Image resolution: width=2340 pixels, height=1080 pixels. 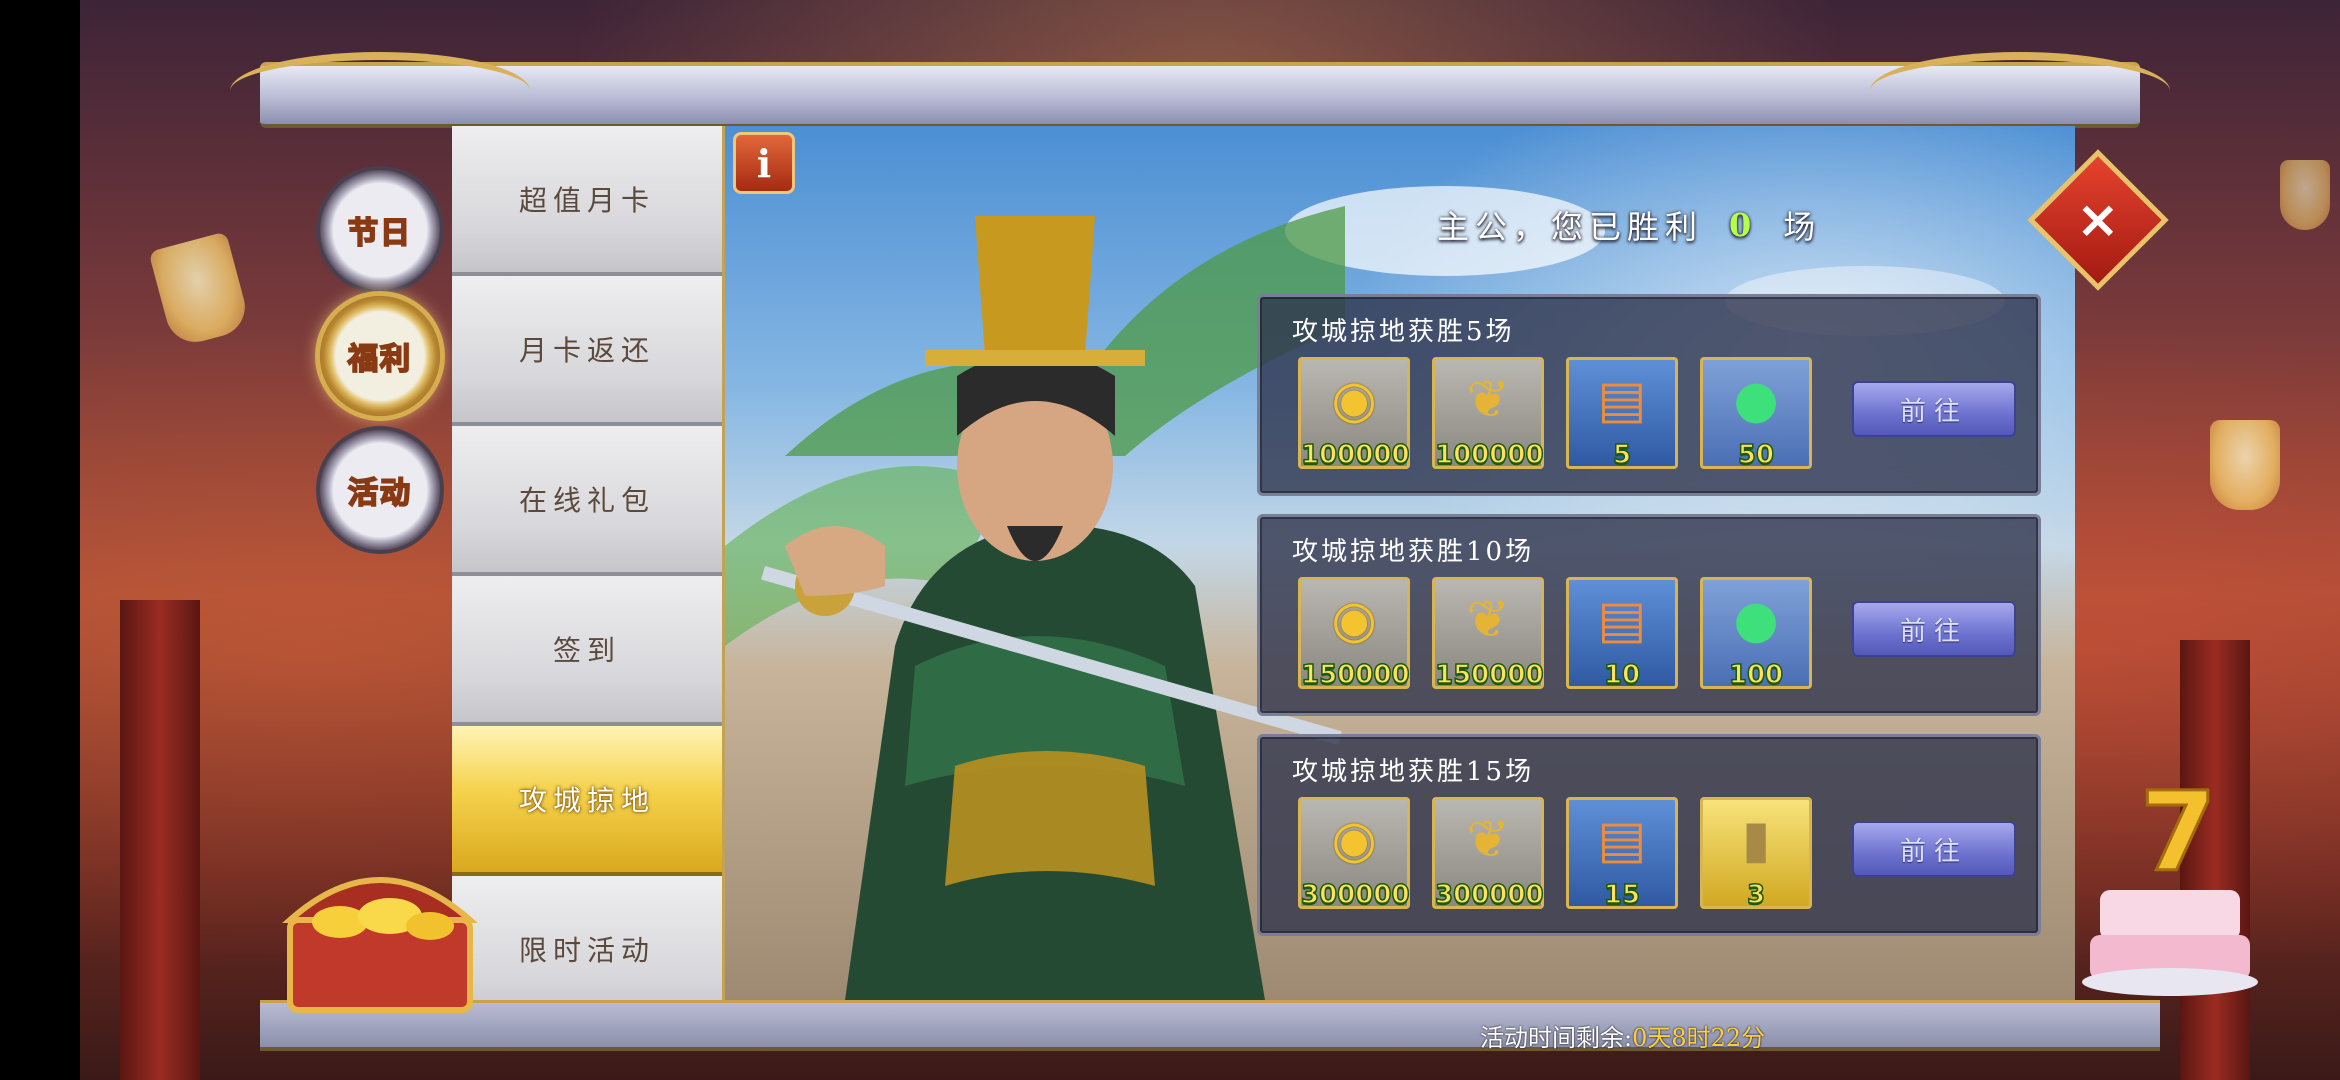 I want to click on tab-label: 超值月卡, so click(x=586, y=200).